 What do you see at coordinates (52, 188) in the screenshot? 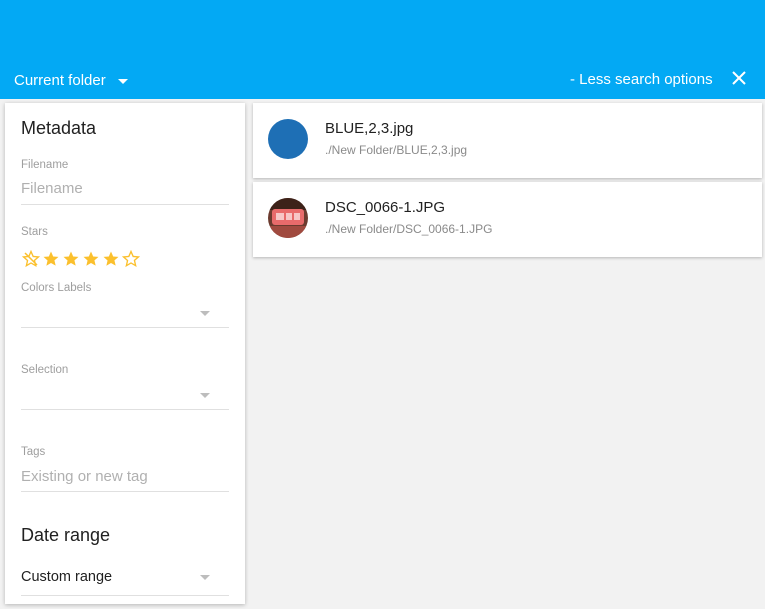
I see `filename-input: Filename` at bounding box center [52, 188].